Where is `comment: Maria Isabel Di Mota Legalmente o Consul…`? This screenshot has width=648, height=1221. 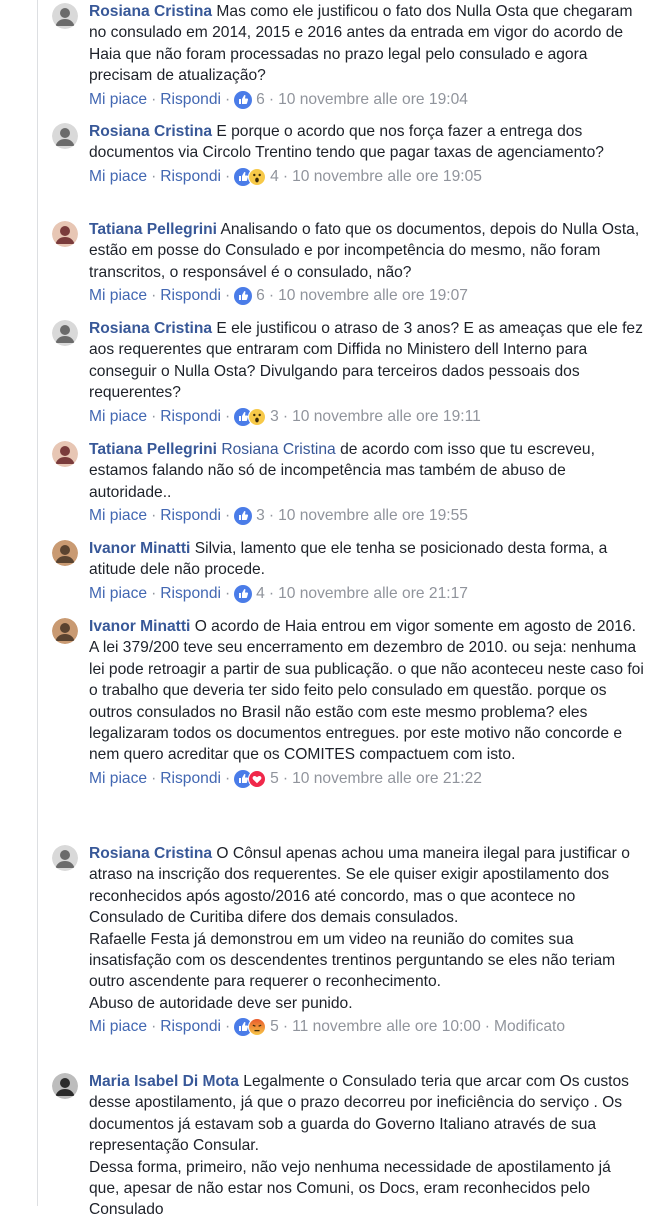
comment: Maria Isabel Di Mota Legalmente o Consul… is located at coordinates (348, 1146).